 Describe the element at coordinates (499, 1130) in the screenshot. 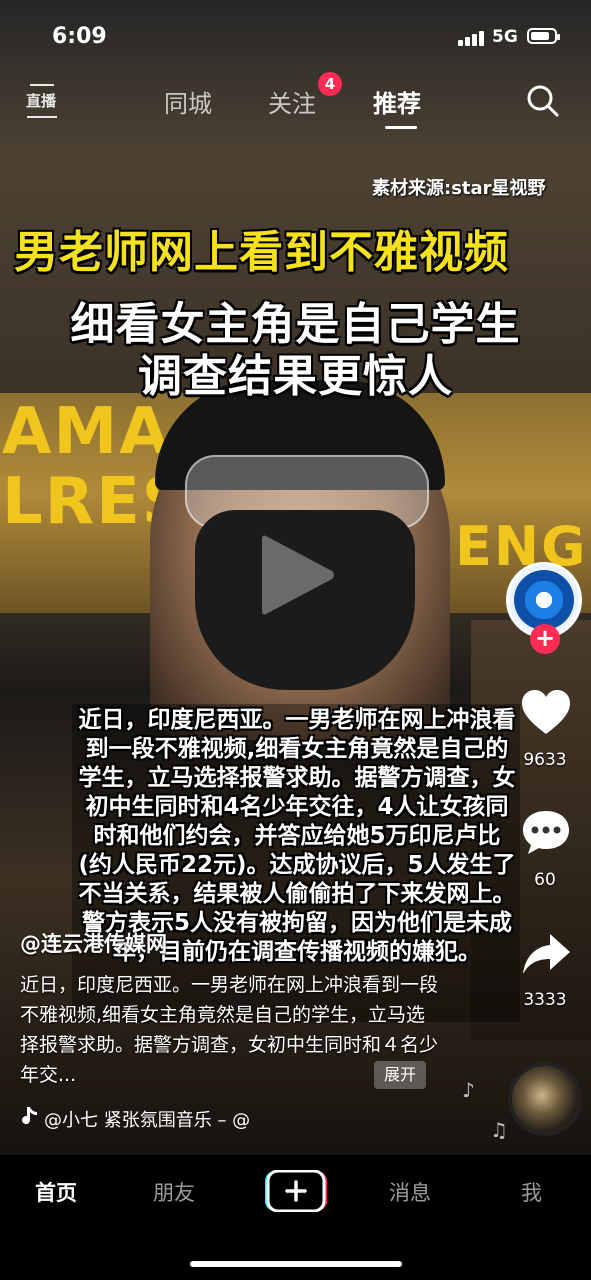

I see `floating-note-icon: ♫` at that location.